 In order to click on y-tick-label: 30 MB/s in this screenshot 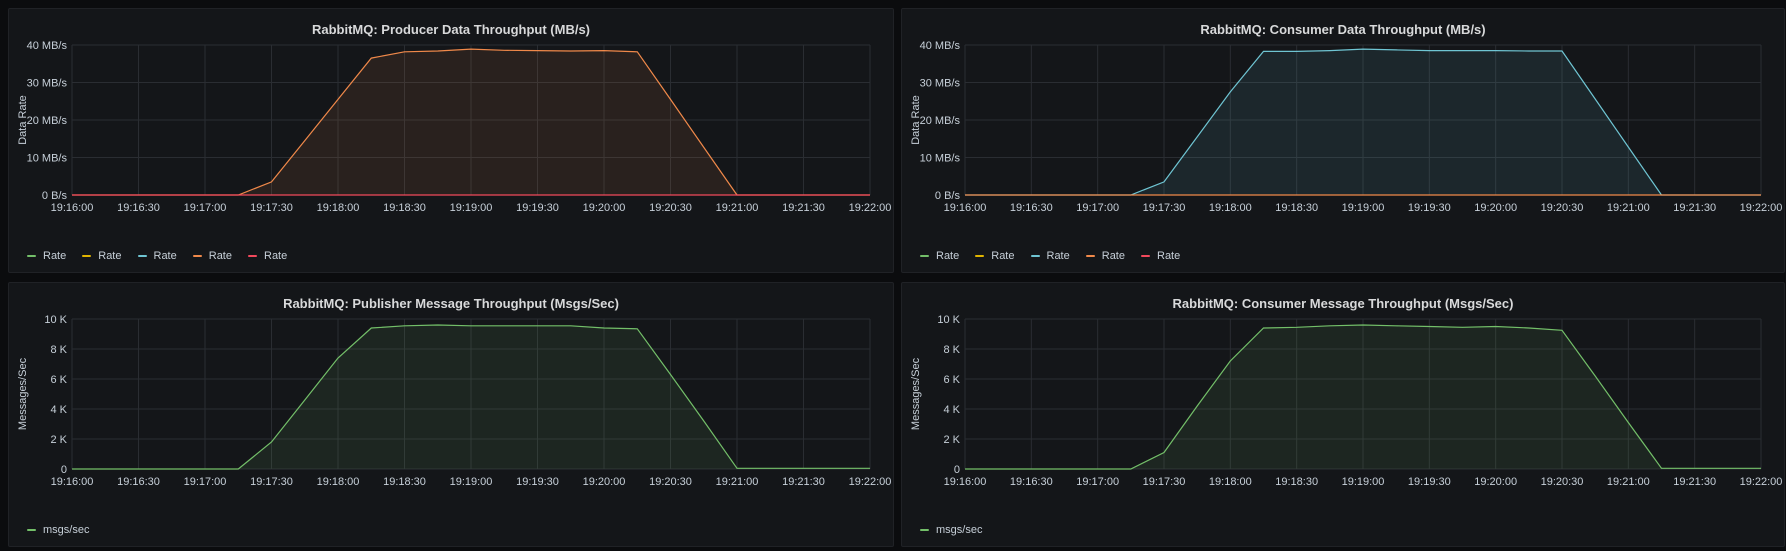, I will do `click(47, 84)`.